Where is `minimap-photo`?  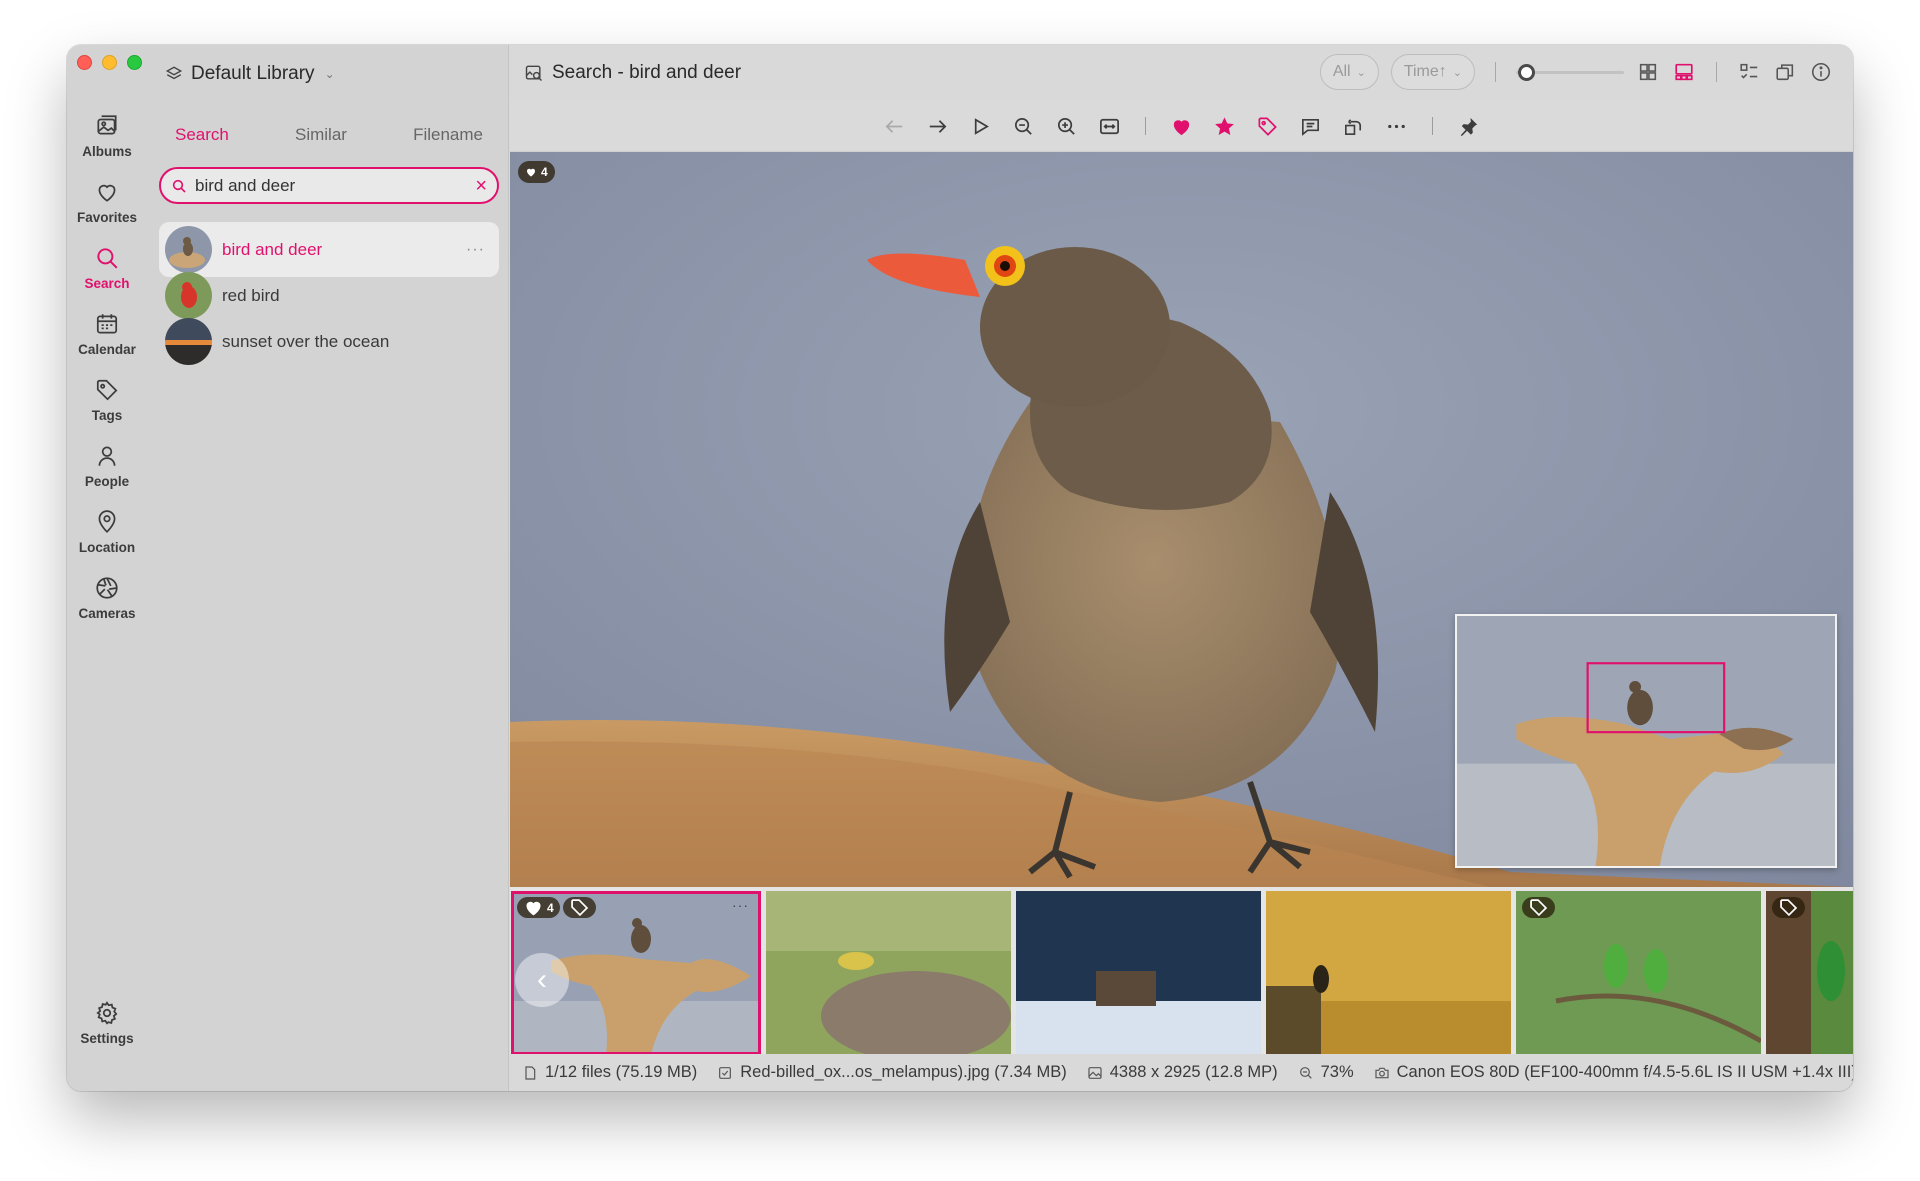 minimap-photo is located at coordinates (1646, 741).